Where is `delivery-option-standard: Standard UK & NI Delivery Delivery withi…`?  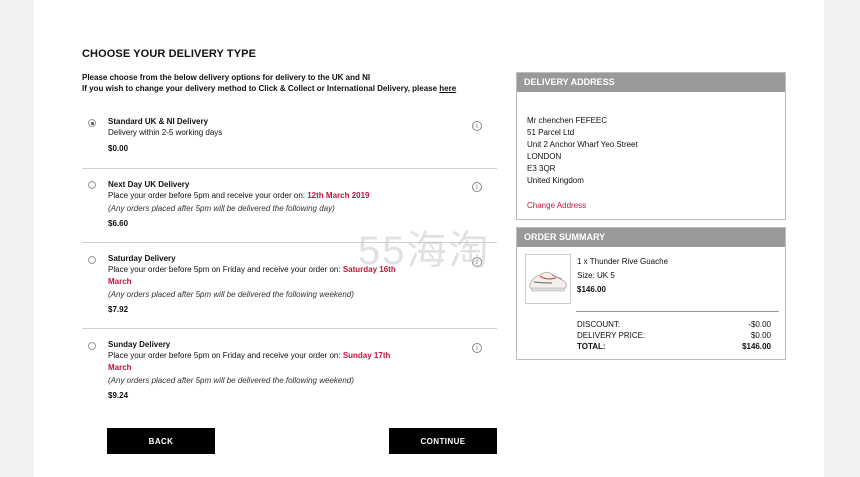
delivery-option-standard: Standard UK & NI Delivery Delivery withi… is located at coordinates (289, 139).